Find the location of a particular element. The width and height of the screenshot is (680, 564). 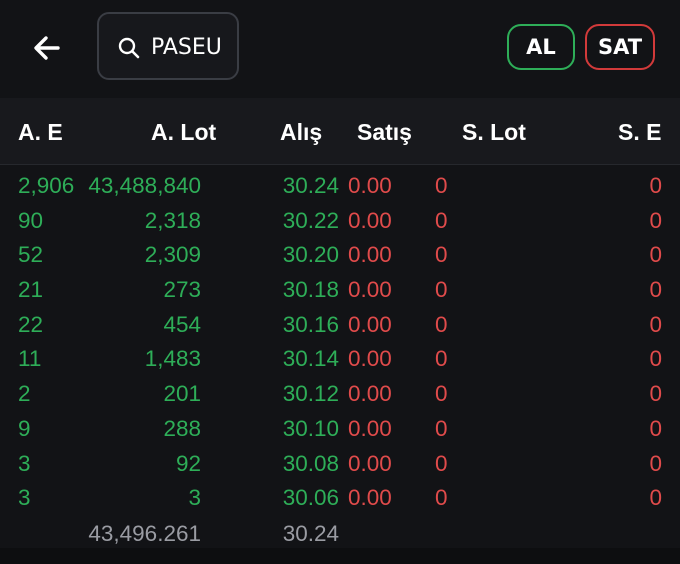

buy-lots-cell: 1,483 is located at coordinates (172, 359).